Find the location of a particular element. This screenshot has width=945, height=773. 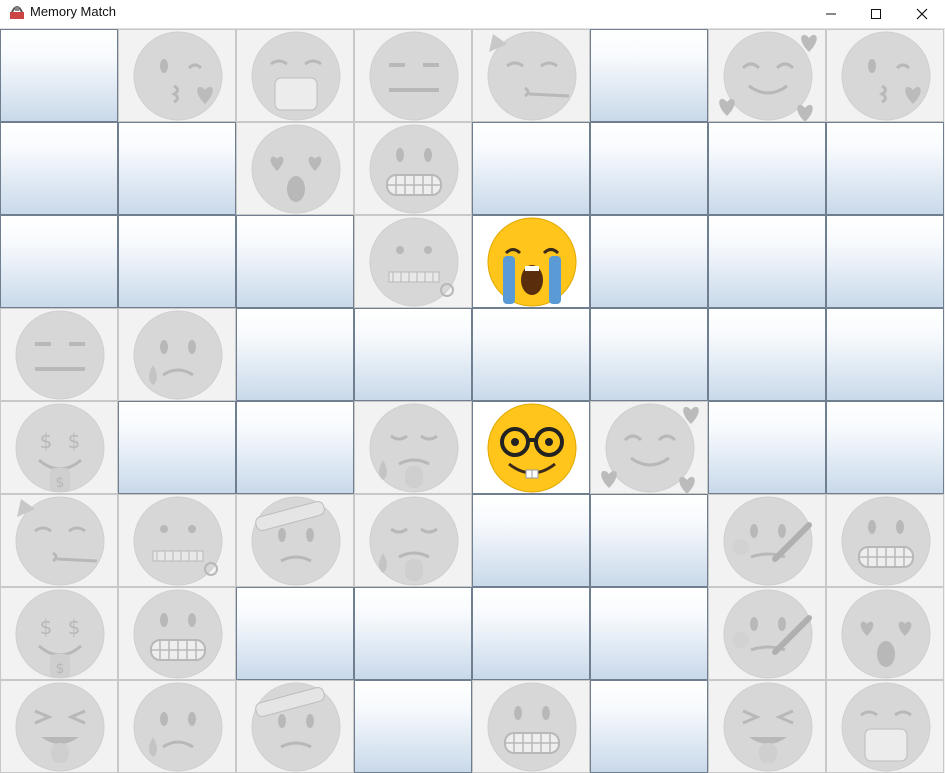

close-icon is located at coordinates (922, 14).